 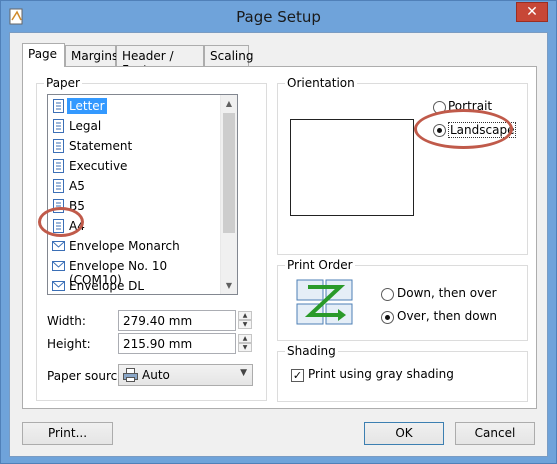 I want to click on chevron-down-icon: ▼, so click(x=243, y=373).